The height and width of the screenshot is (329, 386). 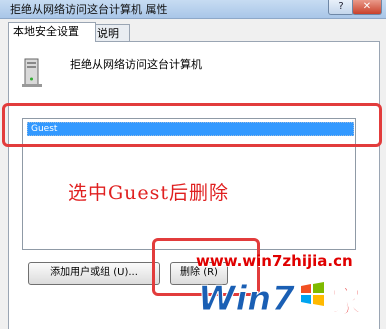 I want to click on win7-logo: Win7 家, so click(x=280, y=300).